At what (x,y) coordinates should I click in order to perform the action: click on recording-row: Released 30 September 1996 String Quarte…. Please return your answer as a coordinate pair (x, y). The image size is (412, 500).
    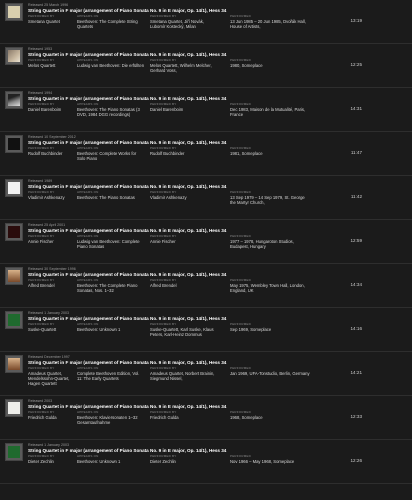
    Looking at the image, I should click on (206, 286).